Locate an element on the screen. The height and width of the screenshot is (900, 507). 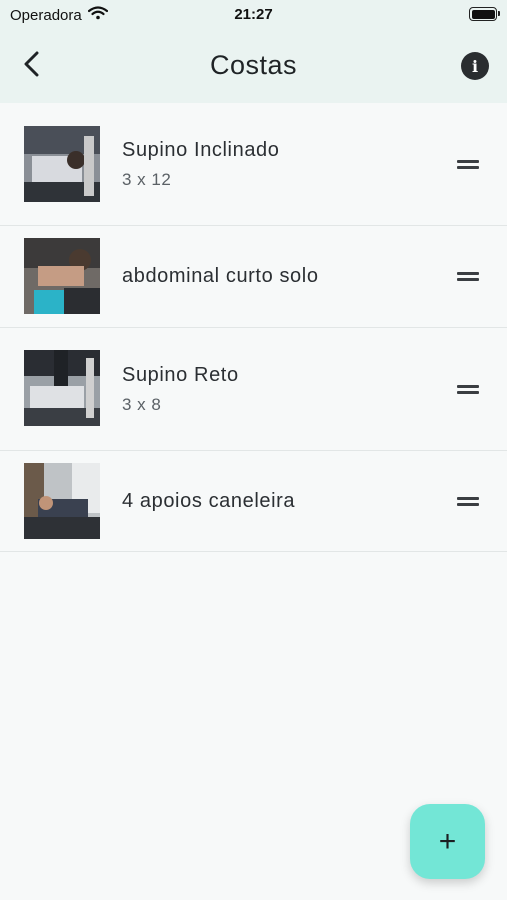
navigation-bar: Costas i is located at coordinates (253, 66).